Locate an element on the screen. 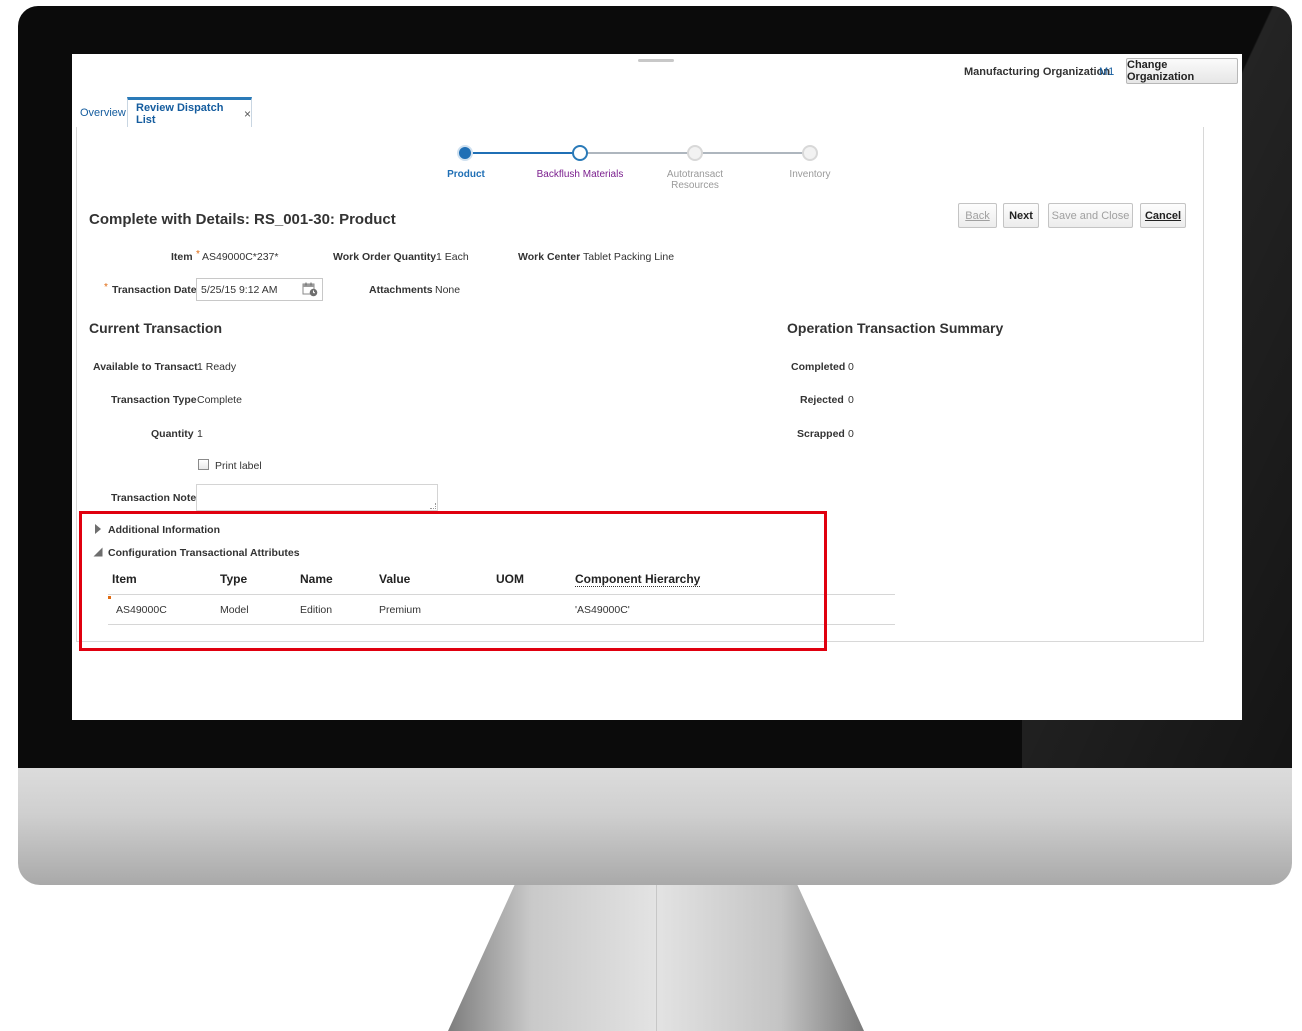 This screenshot has width=1302, height=1031. train-stop-product is located at coordinates (465, 153).